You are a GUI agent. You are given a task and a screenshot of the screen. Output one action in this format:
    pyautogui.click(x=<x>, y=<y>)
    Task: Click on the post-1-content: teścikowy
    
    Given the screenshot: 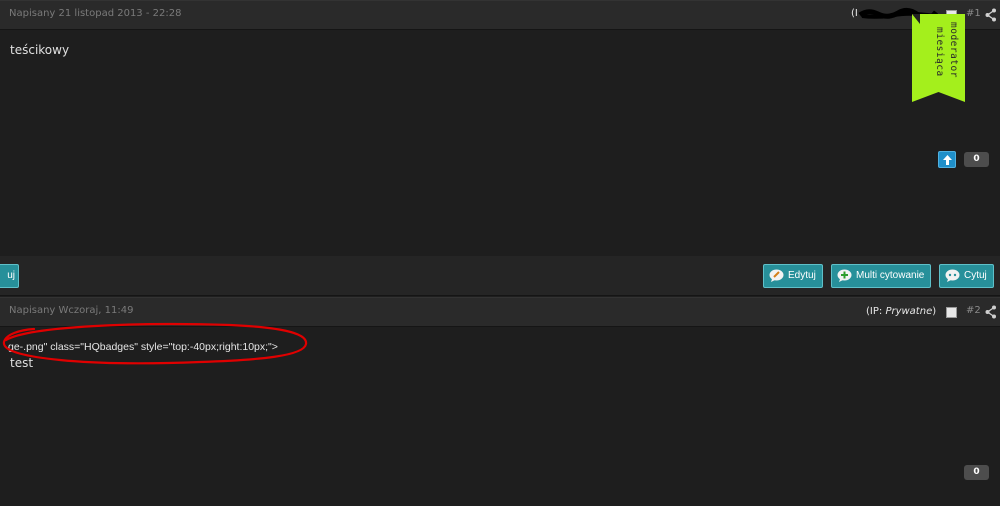 What is the action you would take?
    pyautogui.click(x=40, y=50)
    